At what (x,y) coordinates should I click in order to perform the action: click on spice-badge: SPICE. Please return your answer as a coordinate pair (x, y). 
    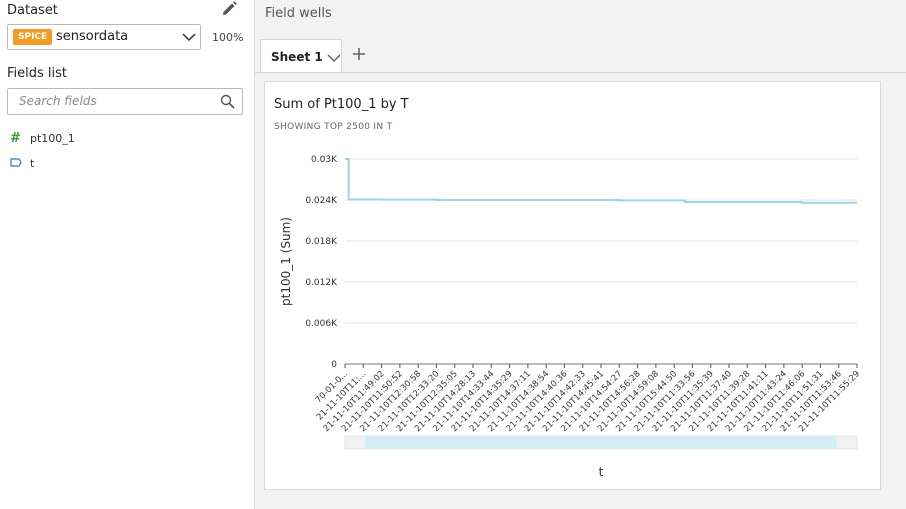
    Looking at the image, I should click on (33, 37).